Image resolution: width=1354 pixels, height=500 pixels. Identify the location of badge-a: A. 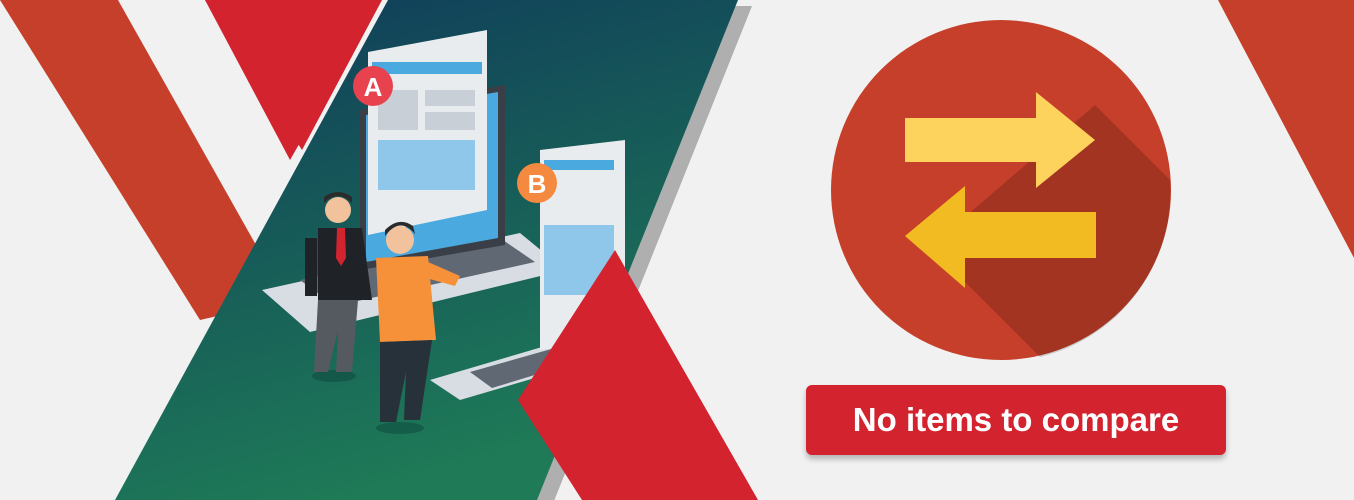
(373, 86).